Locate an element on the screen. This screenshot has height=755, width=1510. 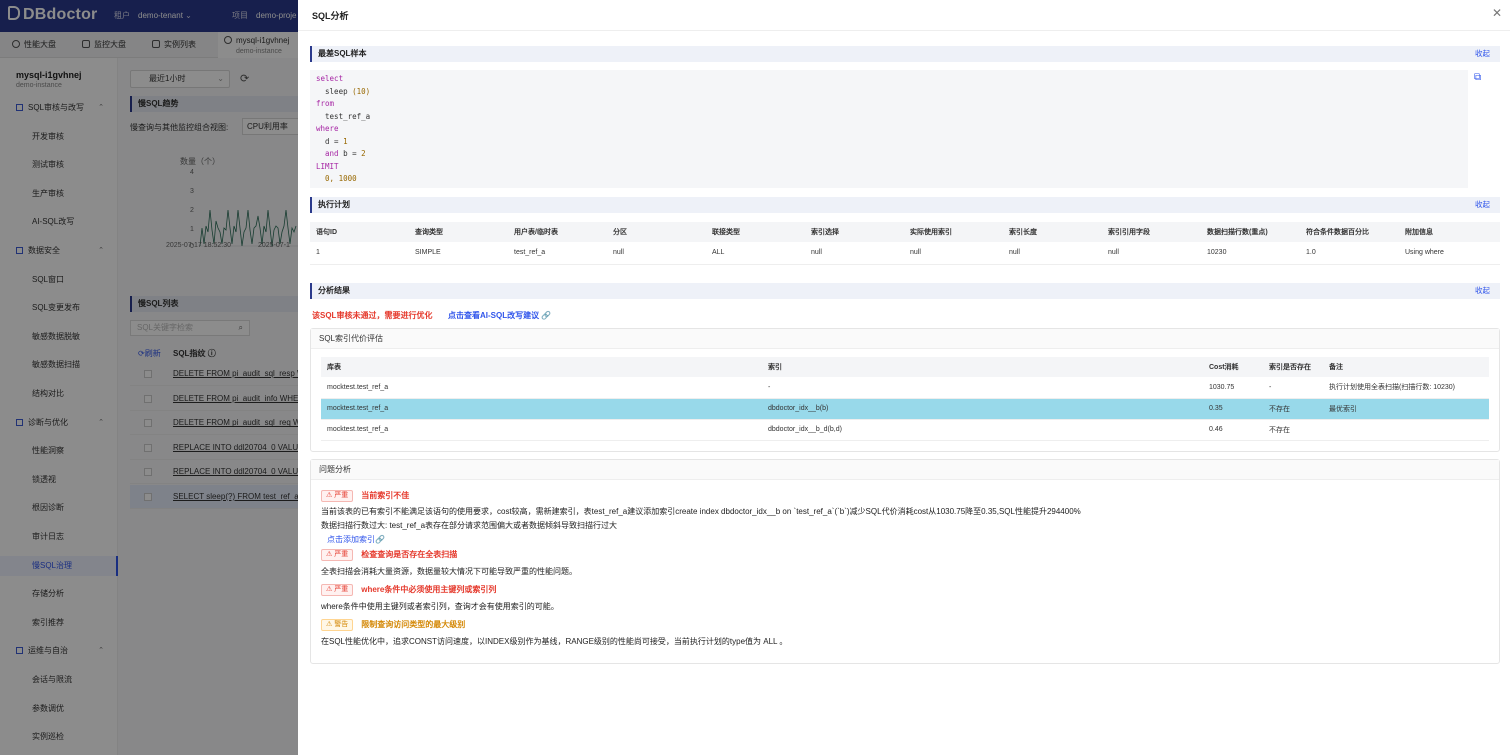
column-header: 实际使用索引 is located at coordinates (953, 232).